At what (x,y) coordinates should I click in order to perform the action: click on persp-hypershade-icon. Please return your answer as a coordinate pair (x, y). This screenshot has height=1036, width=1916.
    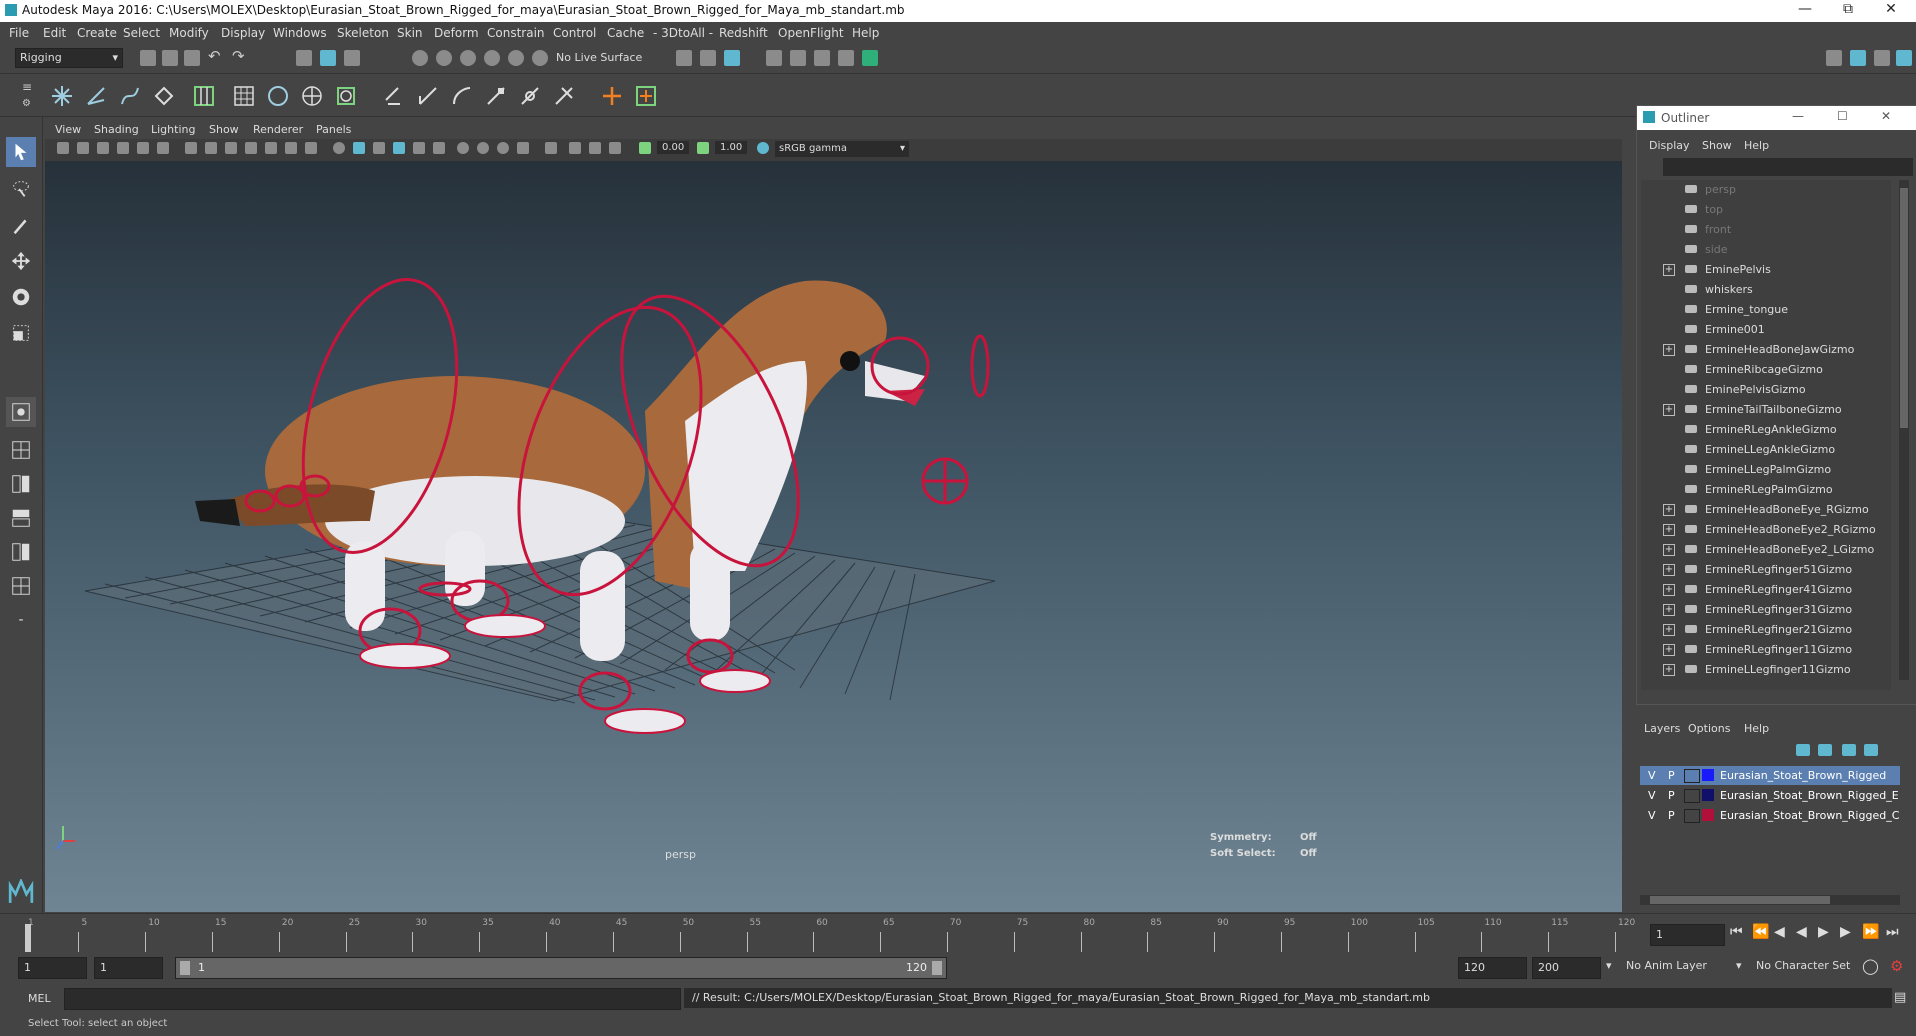
    Looking at the image, I should click on (21, 552).